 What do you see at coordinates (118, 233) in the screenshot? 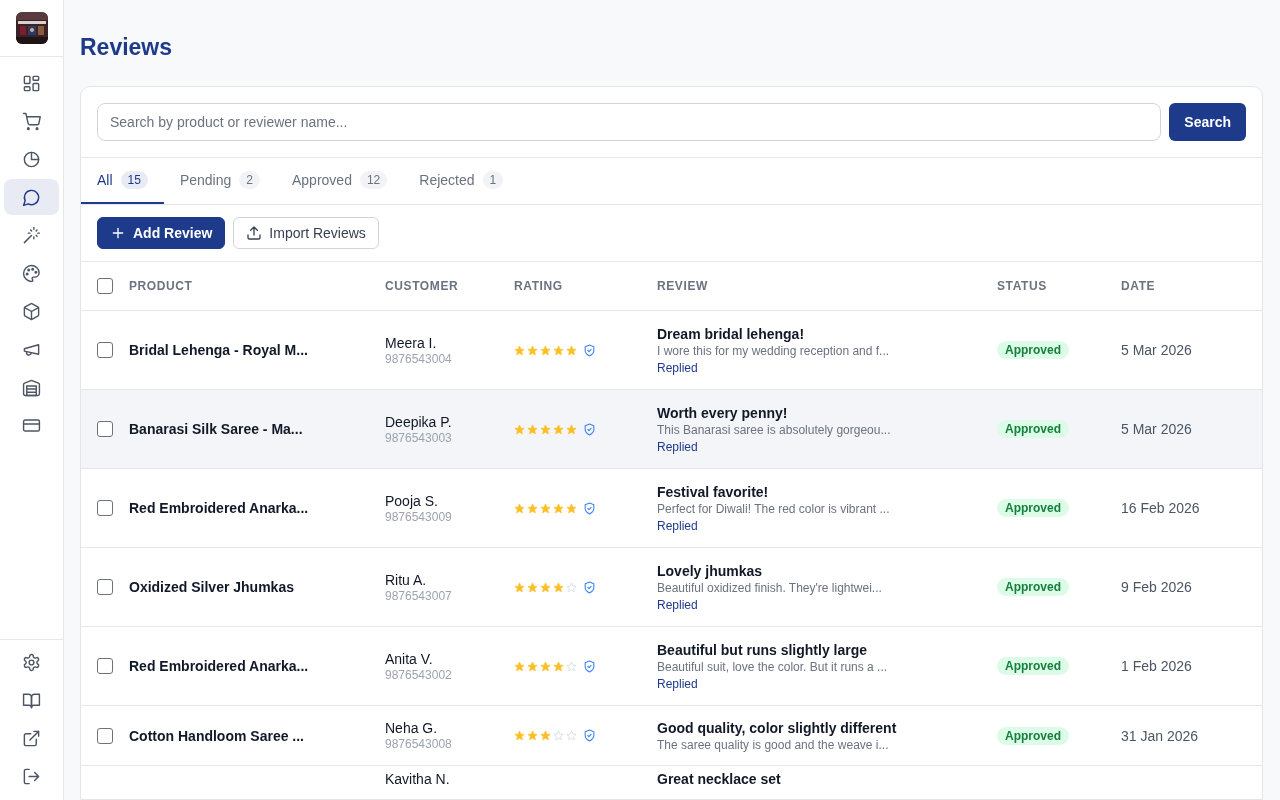
I see `plus-icon` at bounding box center [118, 233].